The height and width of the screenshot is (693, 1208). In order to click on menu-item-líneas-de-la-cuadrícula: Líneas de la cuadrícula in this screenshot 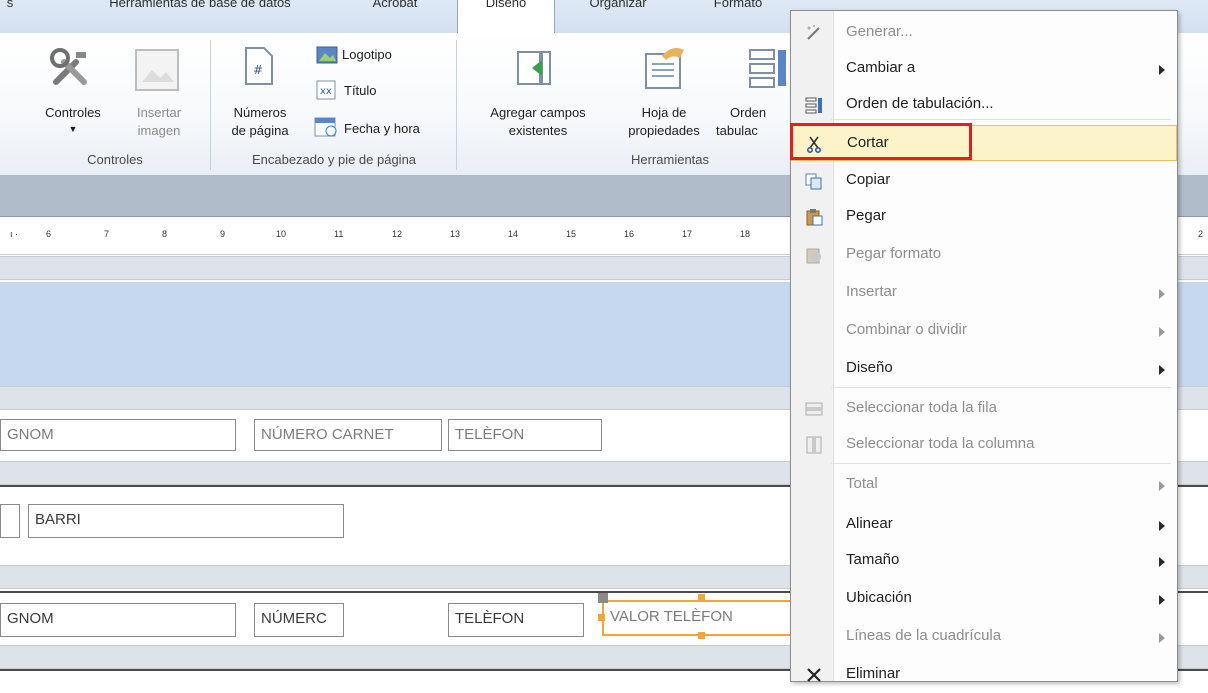, I will do `click(984, 637)`.